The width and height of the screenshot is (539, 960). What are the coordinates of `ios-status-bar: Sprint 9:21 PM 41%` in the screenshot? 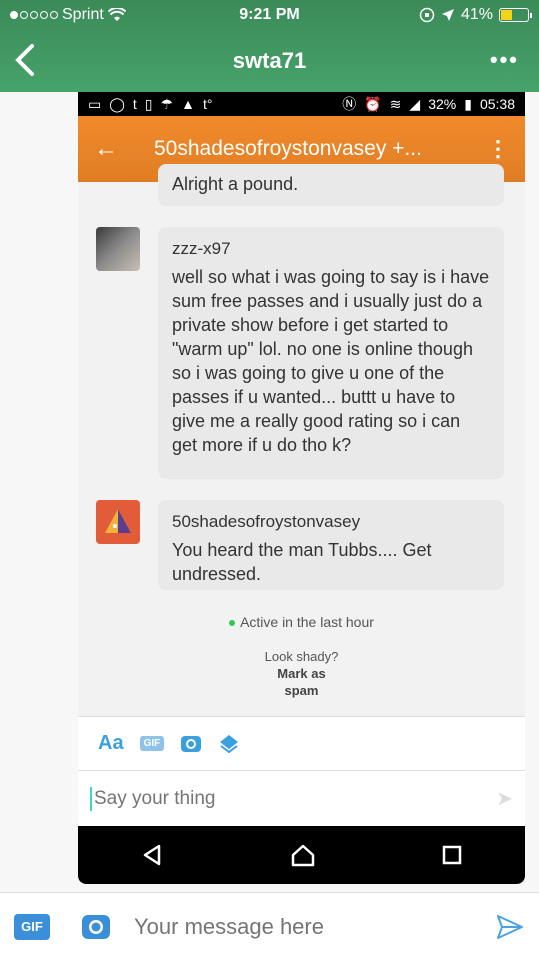 It's located at (269, 16).